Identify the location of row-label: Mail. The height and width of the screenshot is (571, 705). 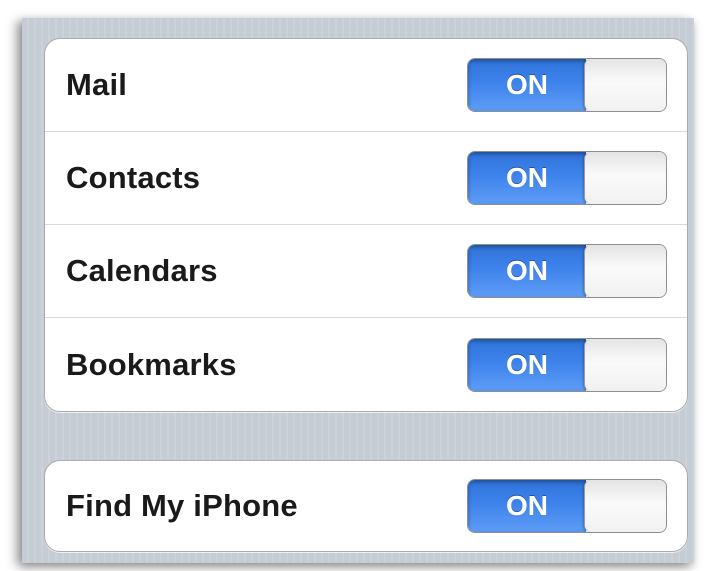
(97, 84).